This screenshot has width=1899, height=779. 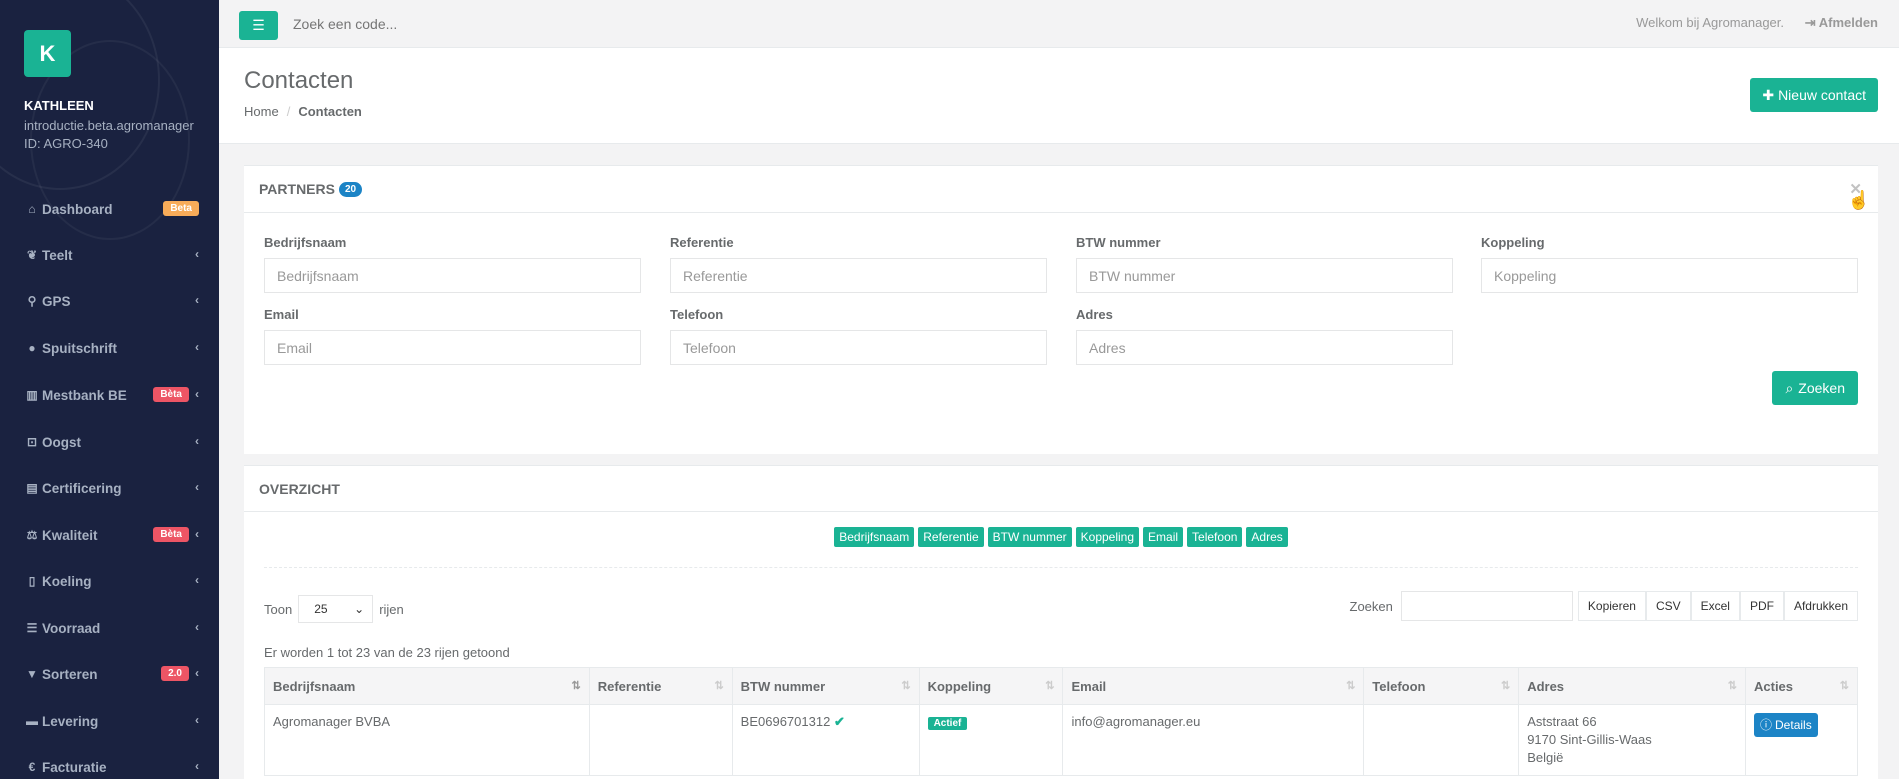 What do you see at coordinates (660, 686) in the screenshot?
I see `column-header-referentie: Referentie ⇅` at bounding box center [660, 686].